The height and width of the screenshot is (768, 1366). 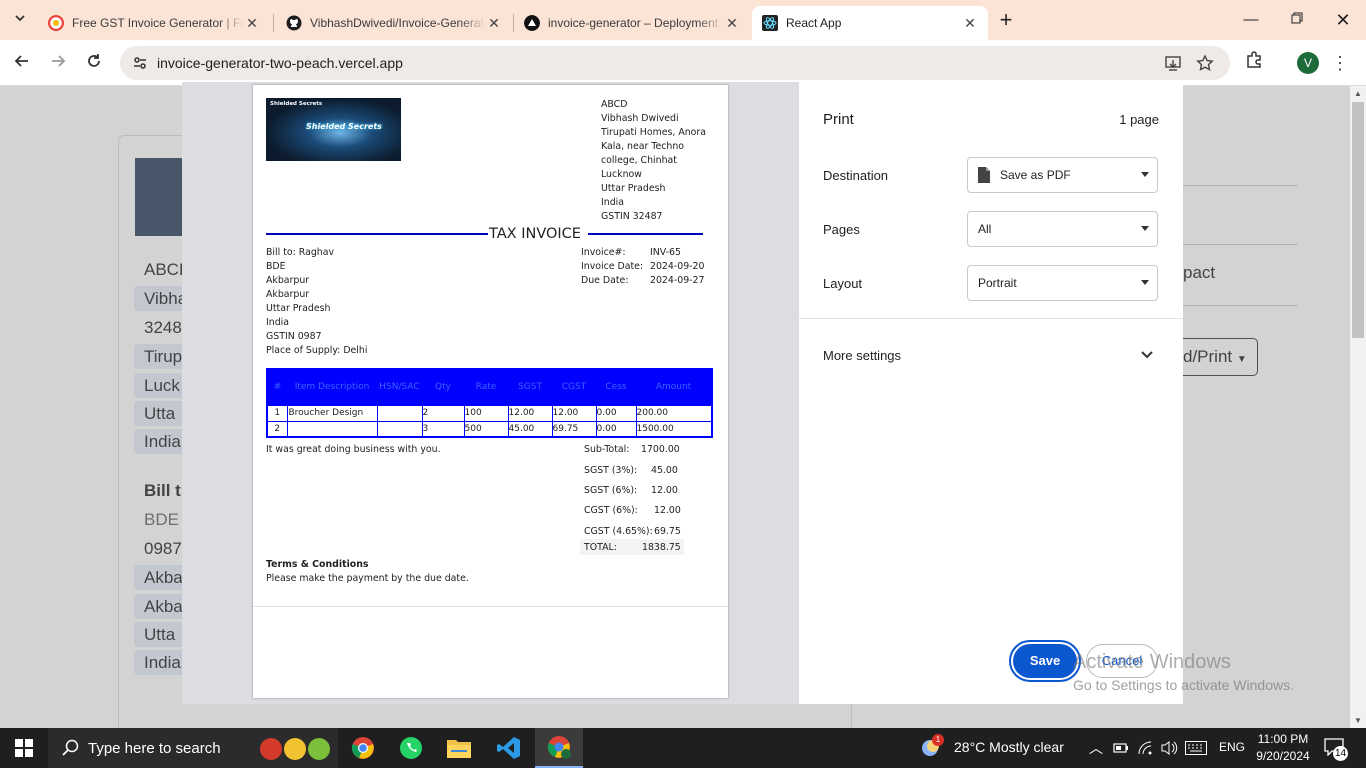 I want to click on table-cell: 69.75, so click(x=574, y=429).